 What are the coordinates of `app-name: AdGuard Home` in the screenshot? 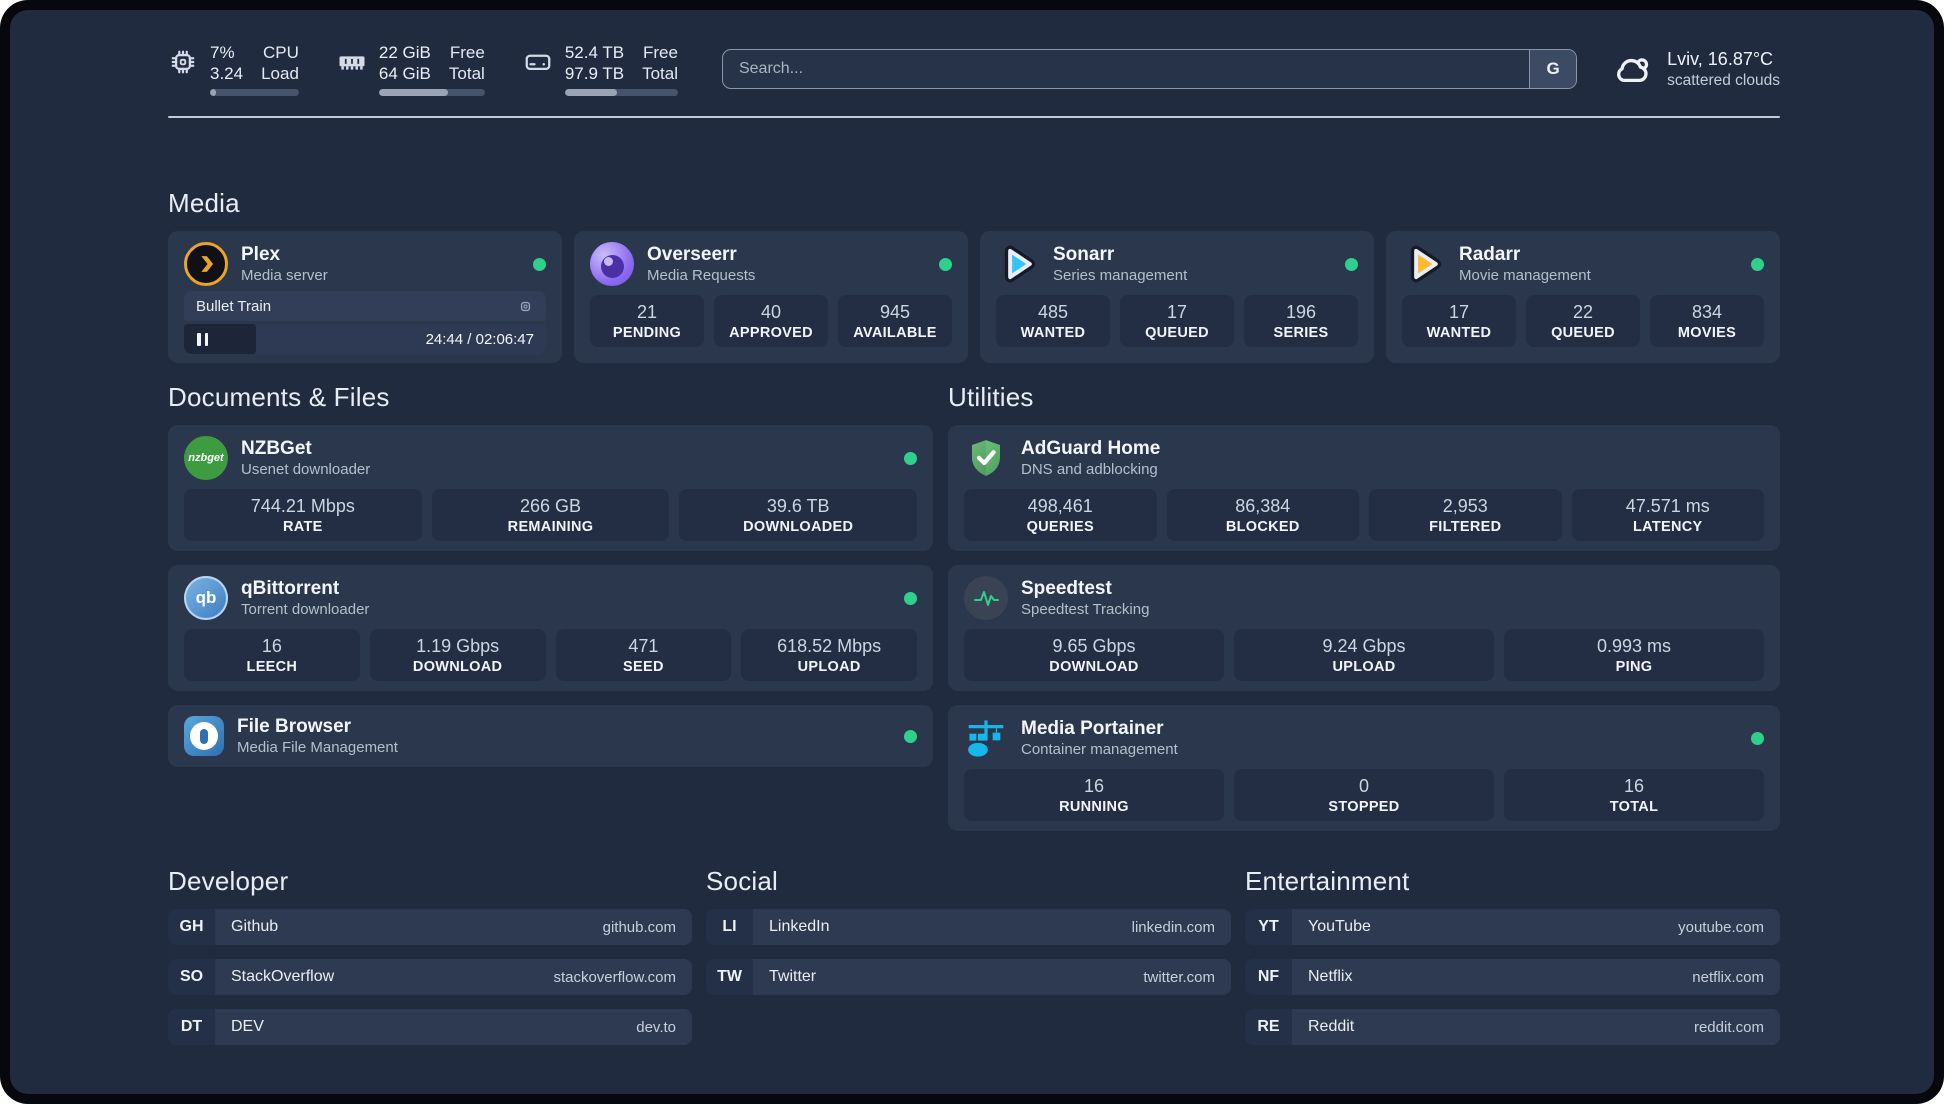 It's located at (1091, 448).